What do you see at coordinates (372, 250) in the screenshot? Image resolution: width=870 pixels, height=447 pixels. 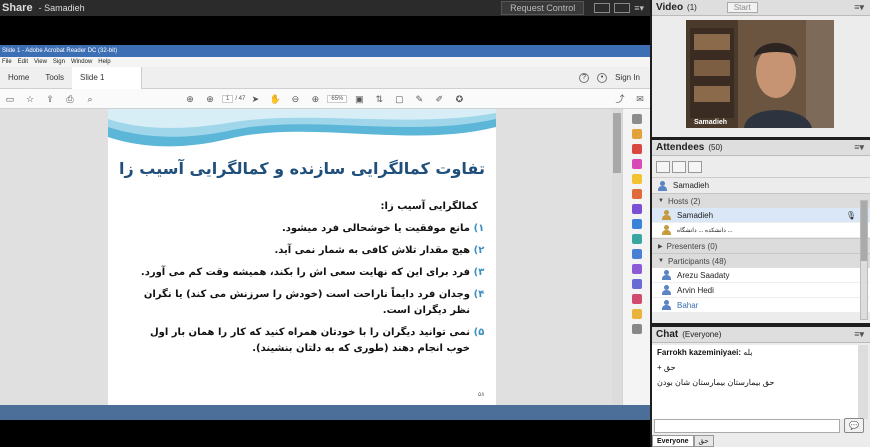 I see `list-text: هیچ مقدار تلاش کافی به شمار نمی آید.` at bounding box center [372, 250].